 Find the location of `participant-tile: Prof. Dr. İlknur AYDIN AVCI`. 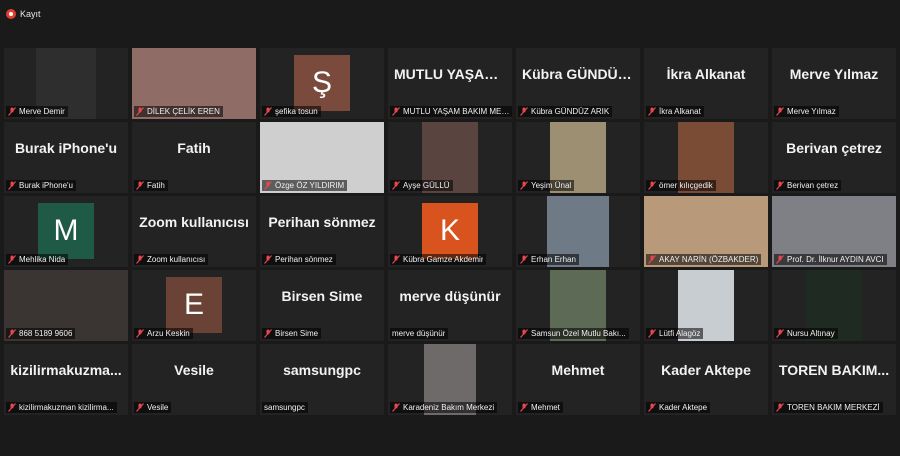

participant-tile: Prof. Dr. İlknur AYDIN AVCI is located at coordinates (834, 231).